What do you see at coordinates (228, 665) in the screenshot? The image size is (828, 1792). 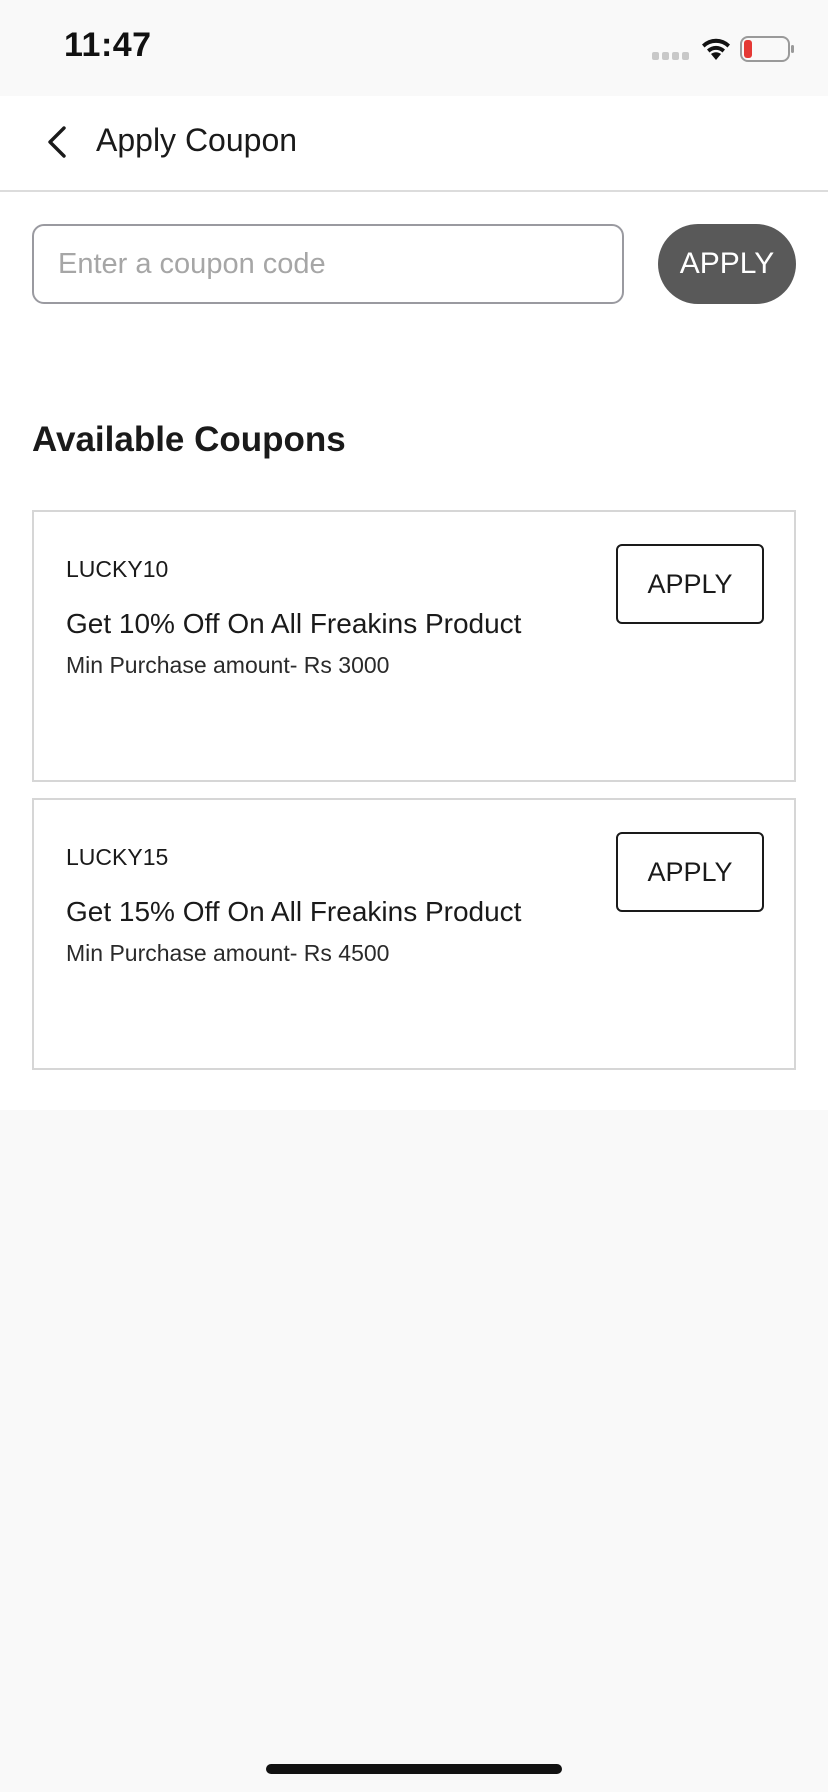 I see `coupon-min-purchase: Min Purchase amount- Rs 3000` at bounding box center [228, 665].